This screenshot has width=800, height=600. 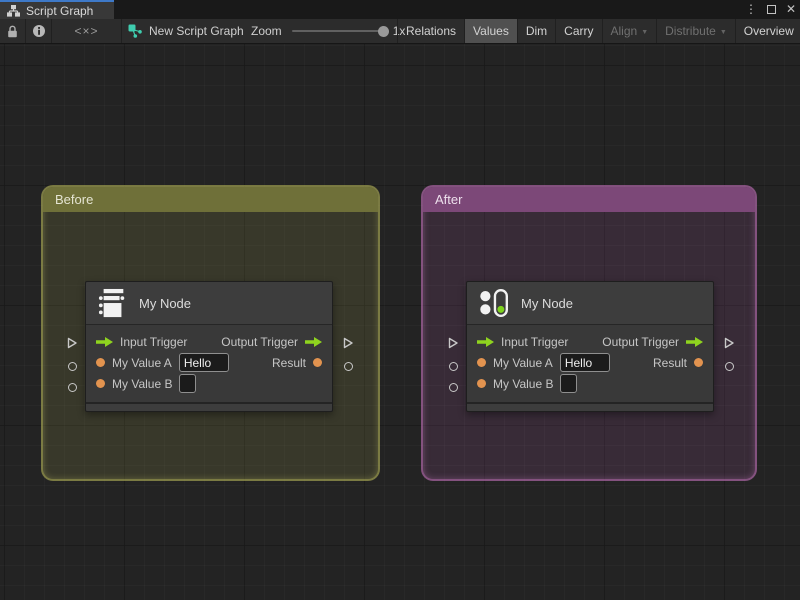 I want to click on unit-box-icon, so click(x=111, y=302).